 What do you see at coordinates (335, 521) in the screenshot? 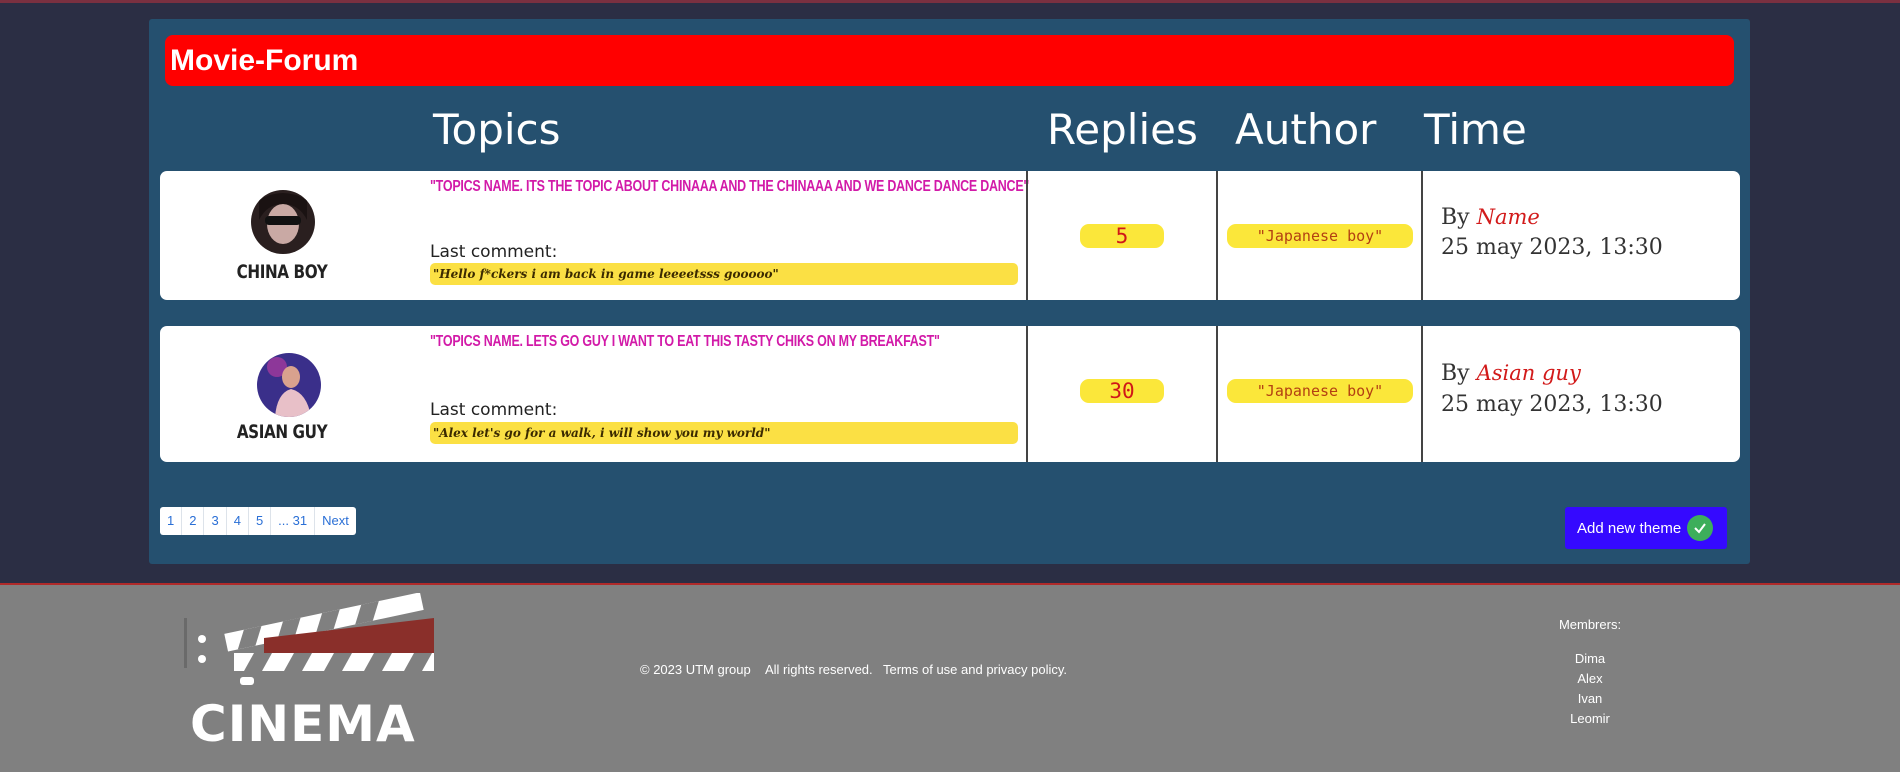
I see `next-page-link: Next` at bounding box center [335, 521].